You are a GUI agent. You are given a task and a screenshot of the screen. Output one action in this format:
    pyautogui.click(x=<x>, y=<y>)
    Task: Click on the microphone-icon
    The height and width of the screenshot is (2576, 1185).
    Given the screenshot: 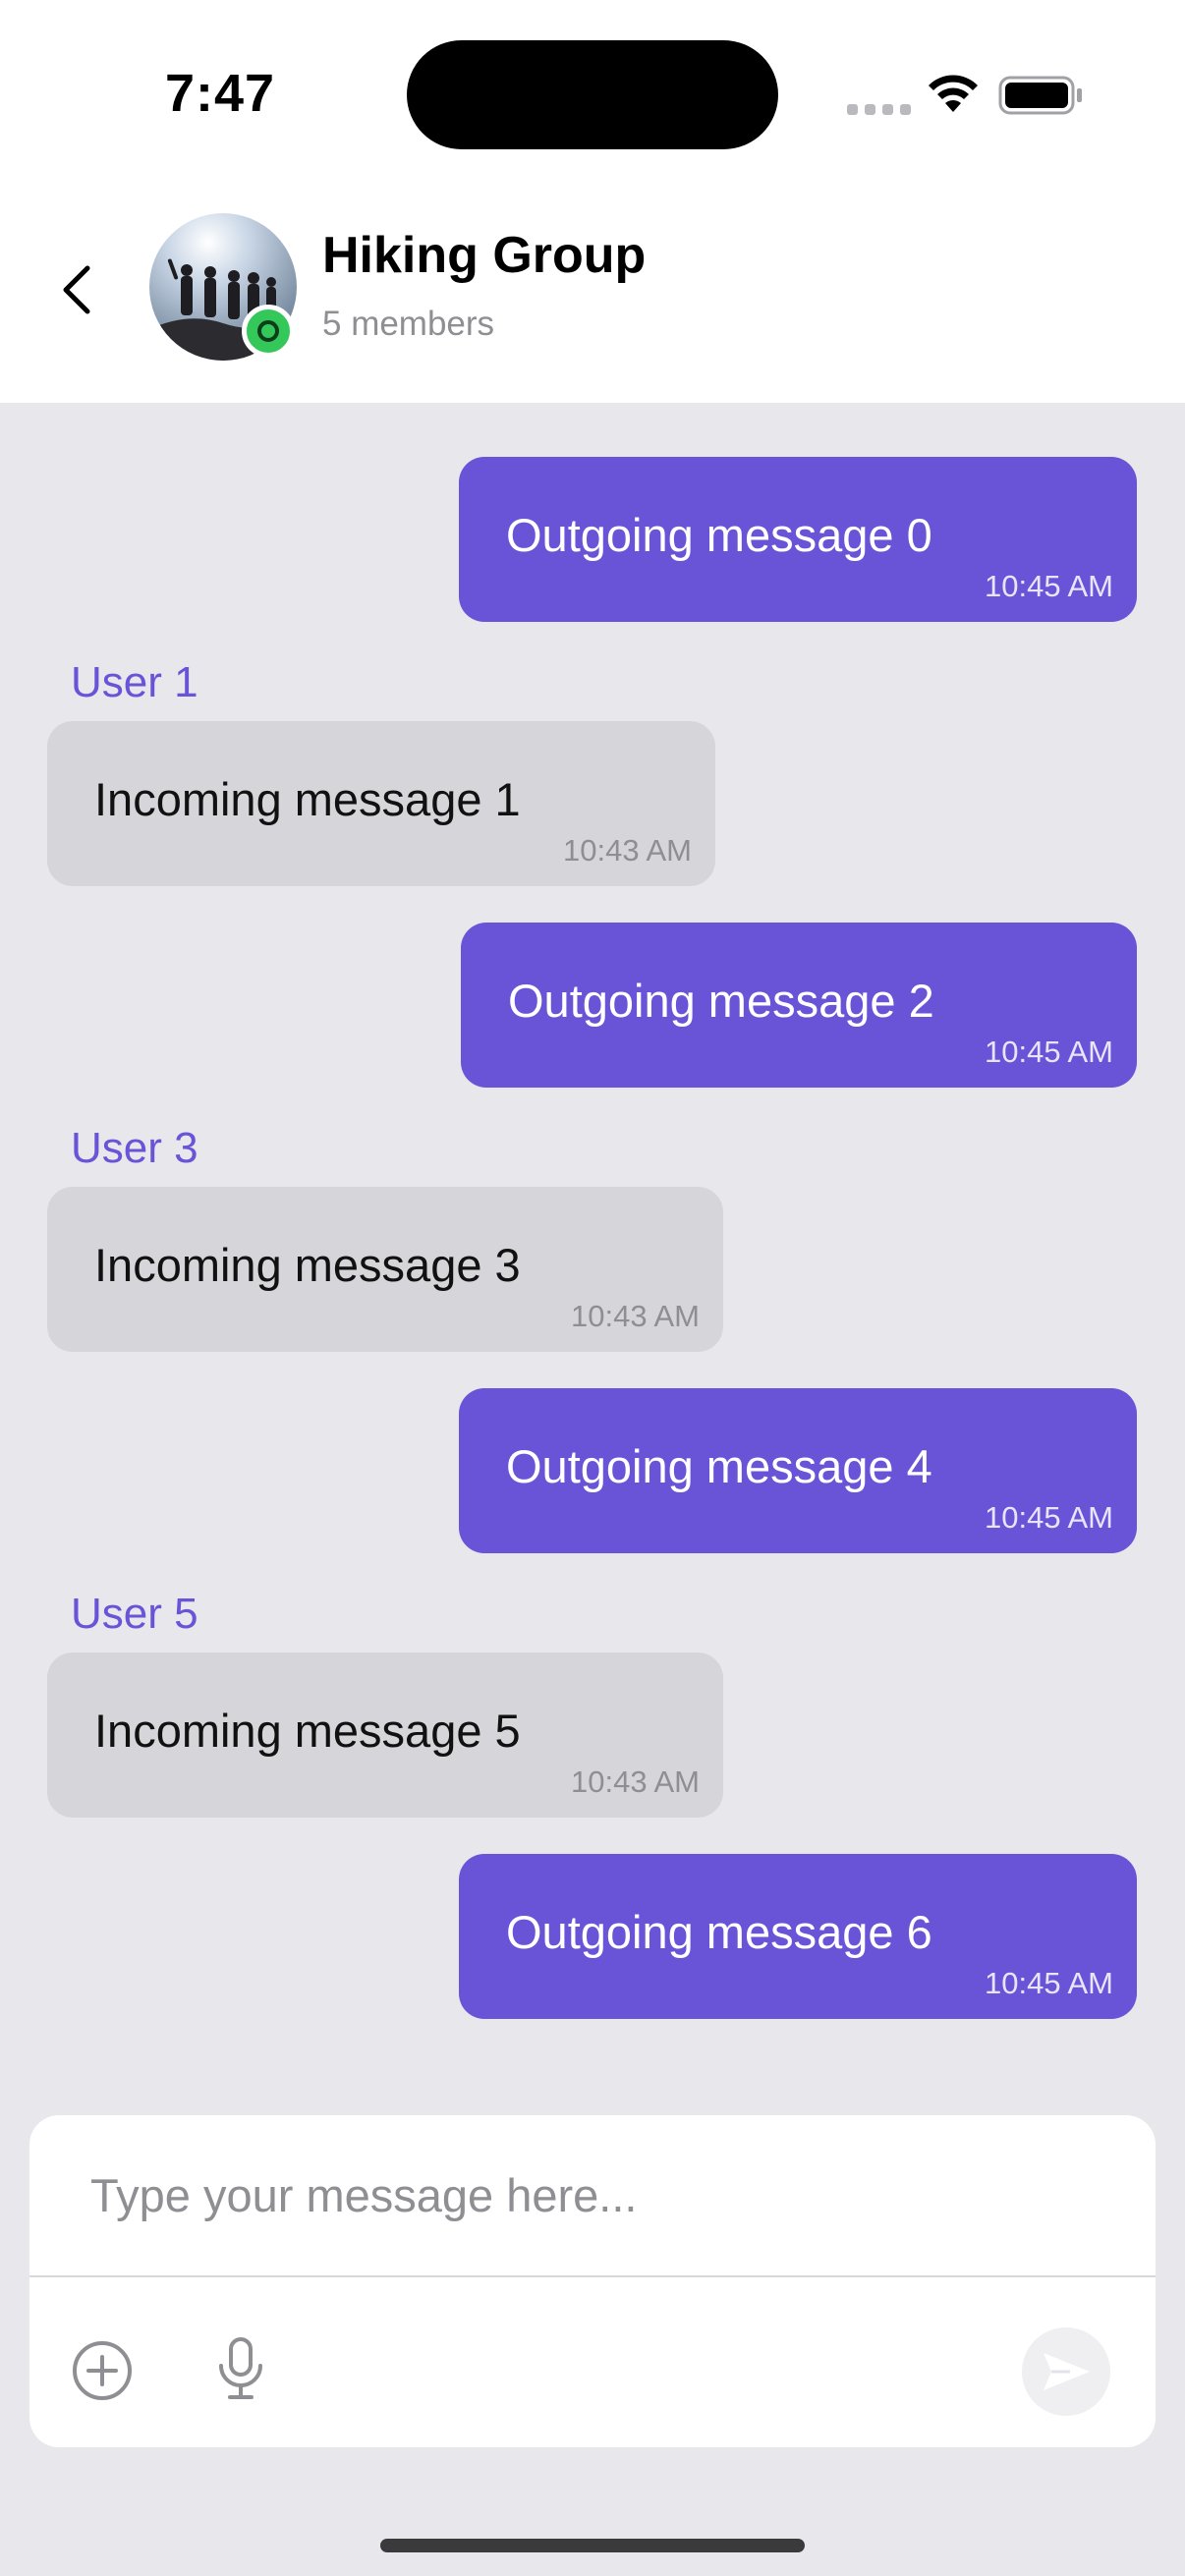 What is the action you would take?
    pyautogui.click(x=241, y=2368)
    